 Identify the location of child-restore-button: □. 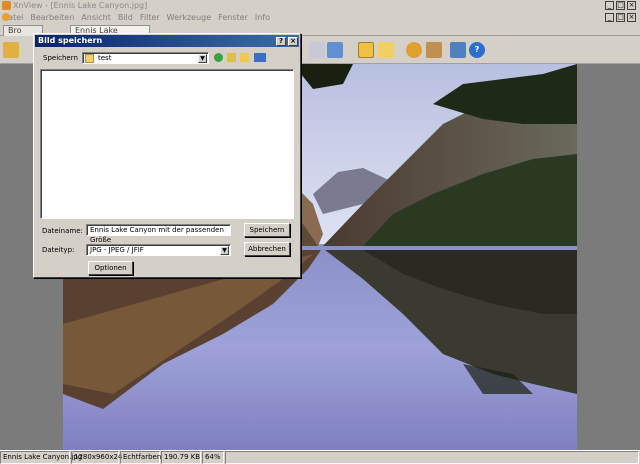
(620, 17).